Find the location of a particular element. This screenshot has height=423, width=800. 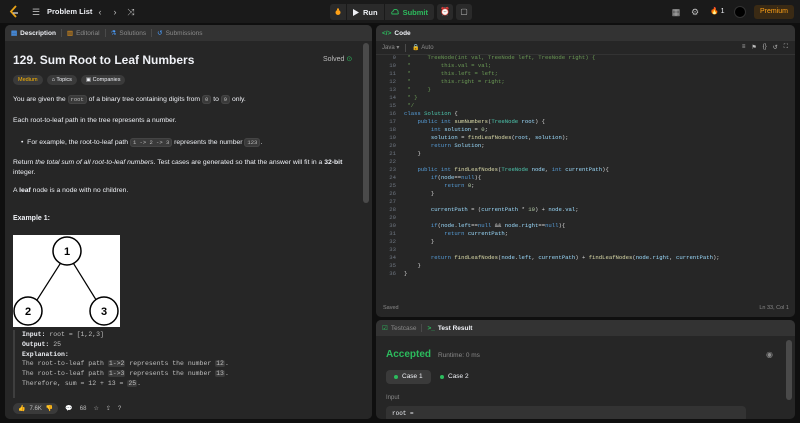

next-problem-icon: › is located at coordinates (115, 12).